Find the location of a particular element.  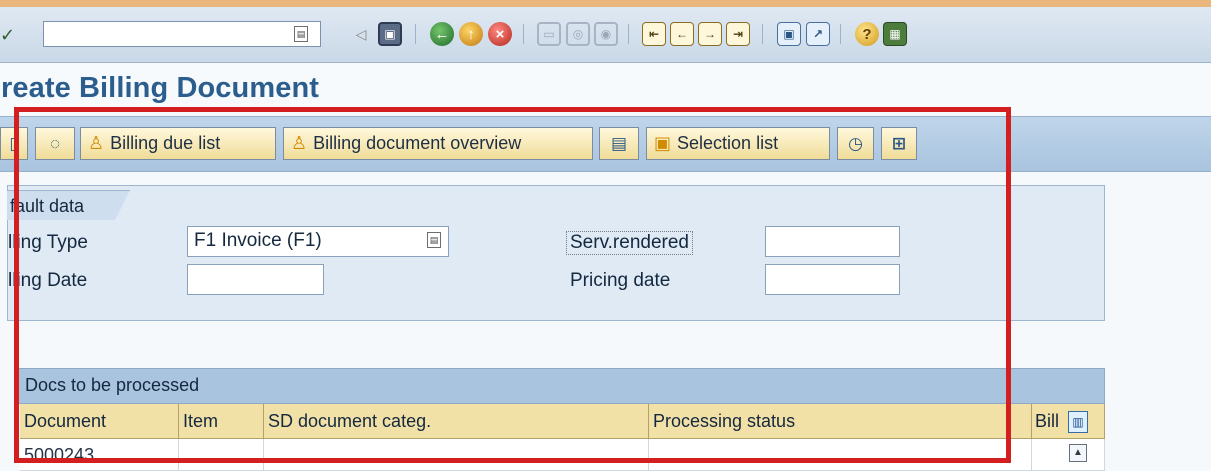

column-header-sd-document-category: SD document categ. is located at coordinates (456, 421).